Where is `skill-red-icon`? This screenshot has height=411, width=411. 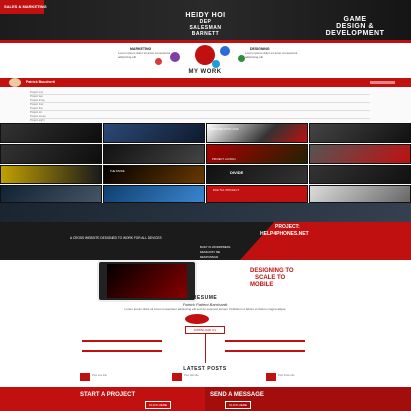 skill-red-icon is located at coordinates (158, 61).